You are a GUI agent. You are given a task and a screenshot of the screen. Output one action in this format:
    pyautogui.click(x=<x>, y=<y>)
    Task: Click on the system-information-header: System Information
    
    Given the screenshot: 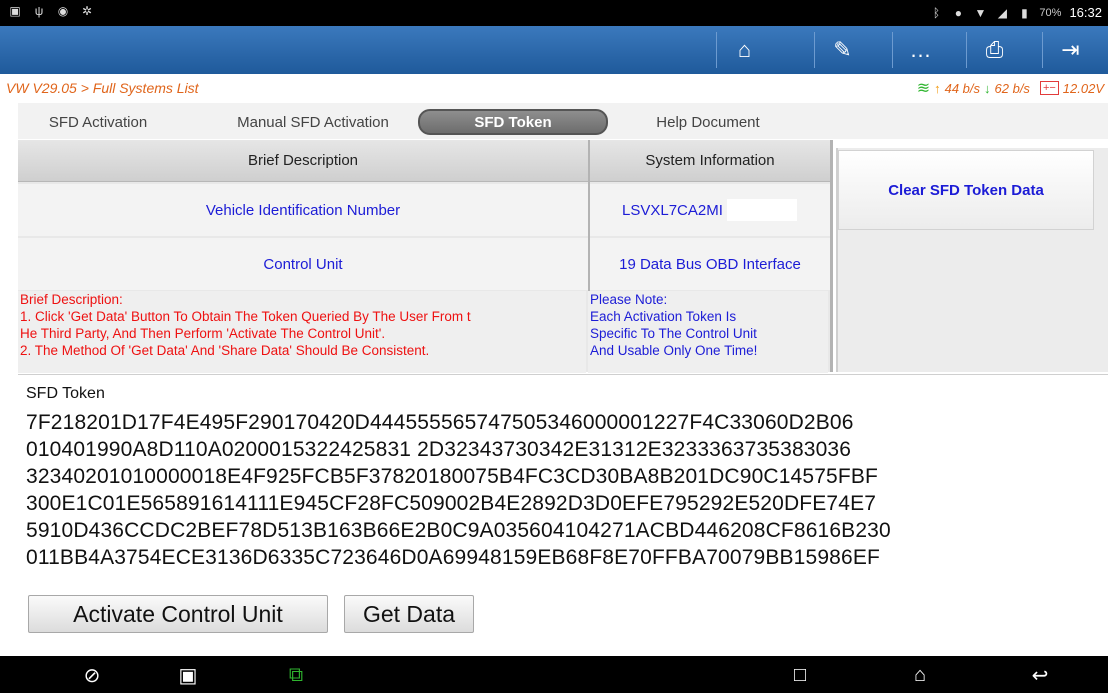 What is the action you would take?
    pyautogui.click(x=710, y=161)
    